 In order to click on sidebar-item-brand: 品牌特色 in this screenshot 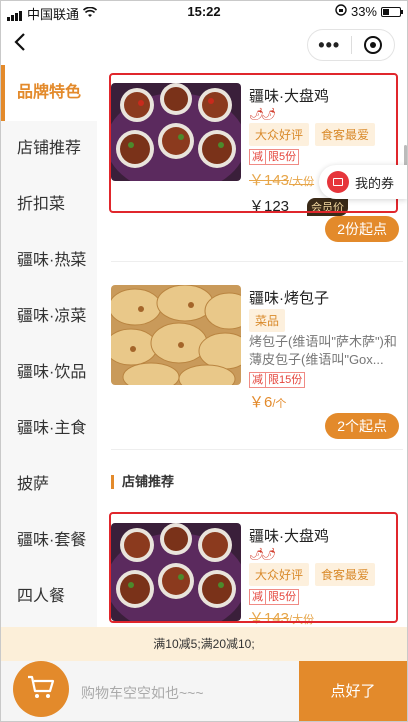, I will do `click(49, 93)`.